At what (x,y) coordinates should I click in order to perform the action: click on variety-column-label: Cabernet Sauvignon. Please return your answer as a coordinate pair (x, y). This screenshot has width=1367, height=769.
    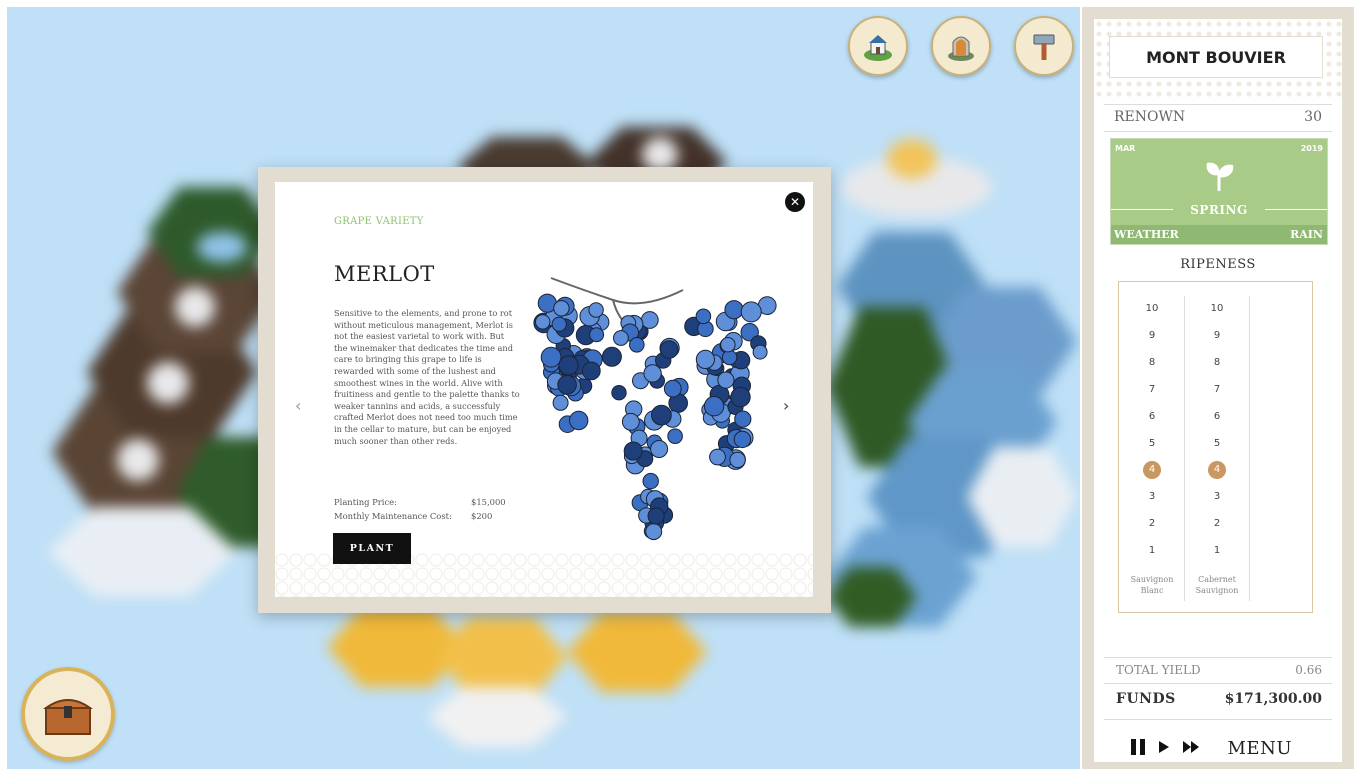
    Looking at the image, I should click on (1217, 585).